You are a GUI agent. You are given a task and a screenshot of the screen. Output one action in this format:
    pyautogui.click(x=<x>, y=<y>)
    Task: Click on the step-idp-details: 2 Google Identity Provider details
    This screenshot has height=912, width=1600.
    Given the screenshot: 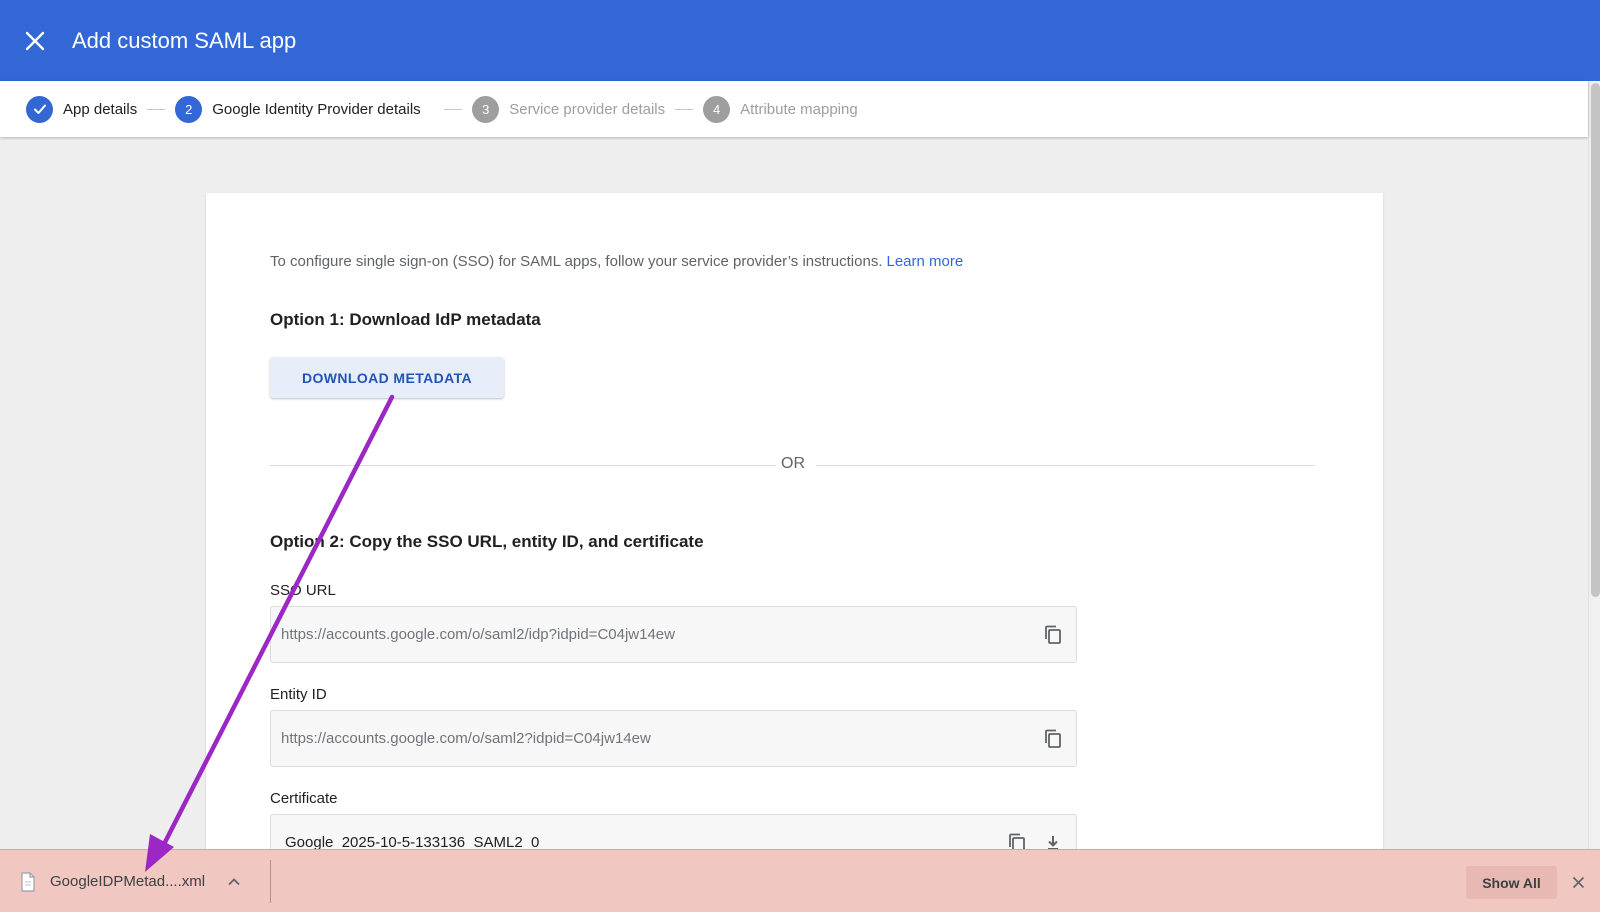 What is the action you would take?
    pyautogui.click(x=304, y=109)
    